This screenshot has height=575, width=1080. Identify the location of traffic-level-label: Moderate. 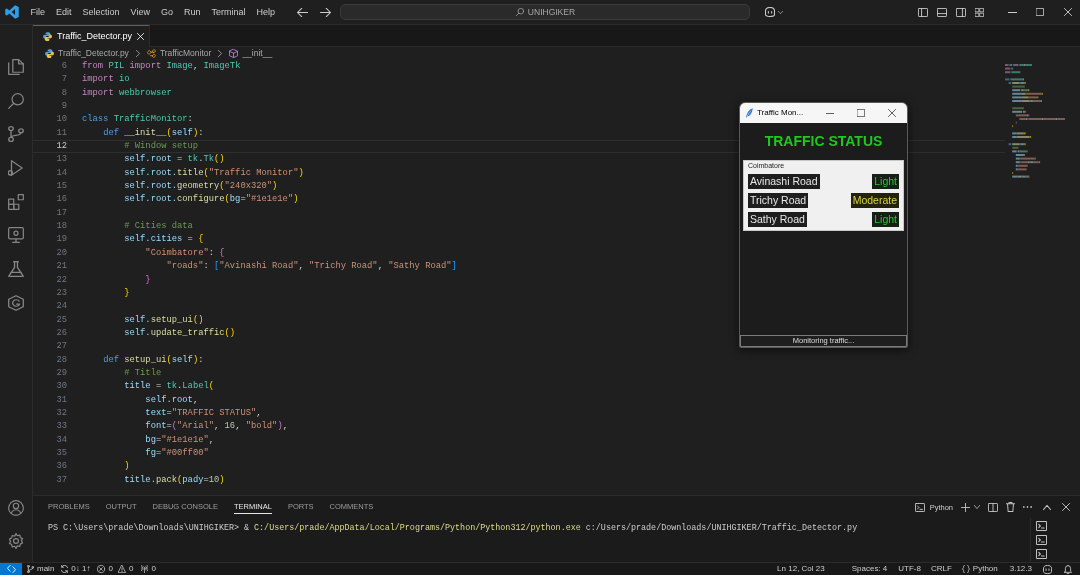
(874, 201).